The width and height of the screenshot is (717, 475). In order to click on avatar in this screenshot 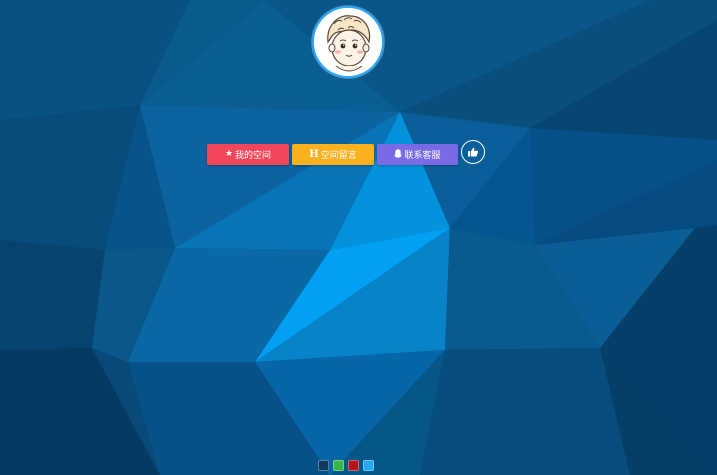, I will do `click(348, 42)`.